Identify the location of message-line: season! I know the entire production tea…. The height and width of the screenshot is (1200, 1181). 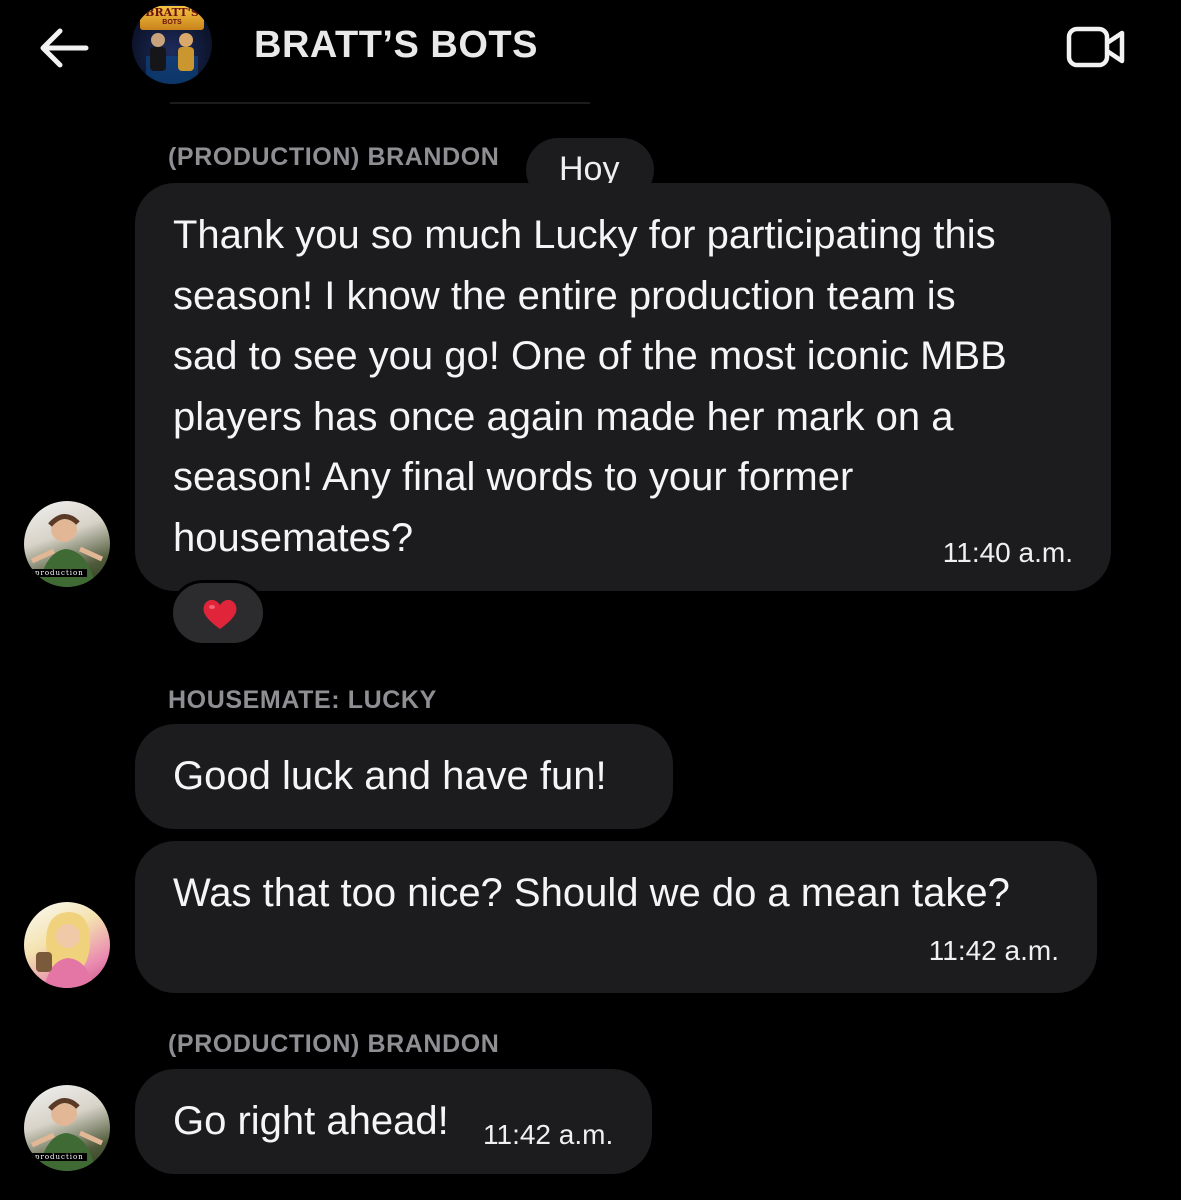
(564, 295).